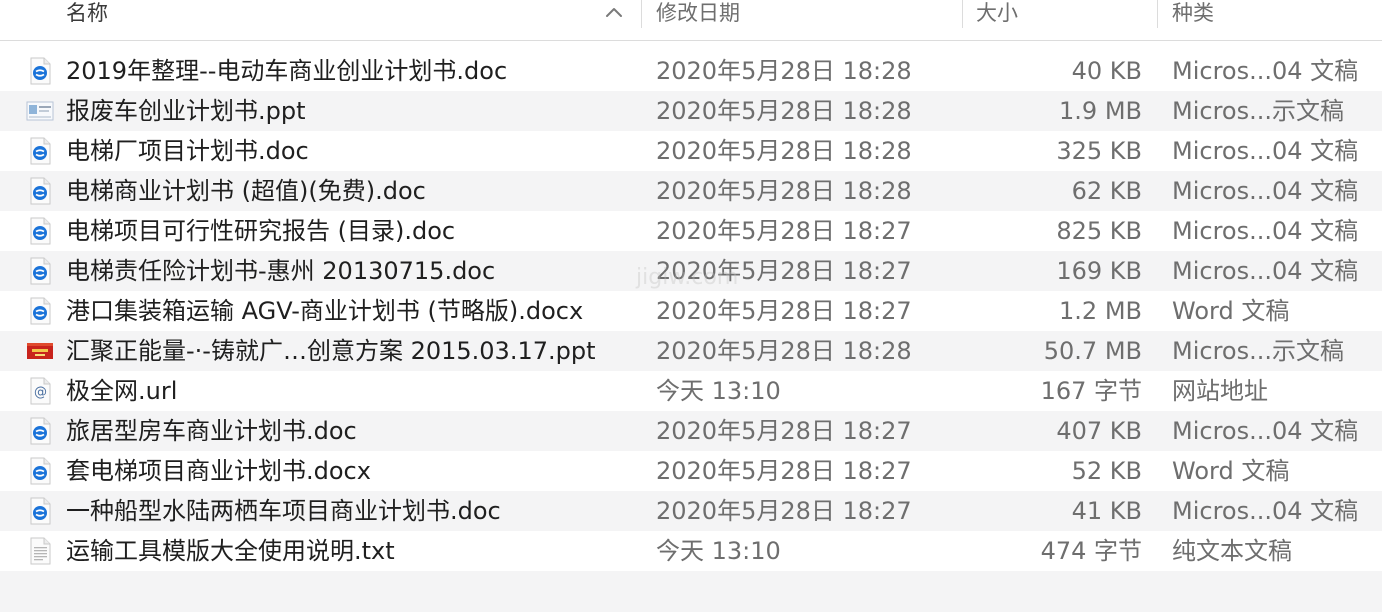 Image resolution: width=1382 pixels, height=612 pixels. What do you see at coordinates (230, 551) in the screenshot?
I see `file-name: 运输工具模版大全使用说明.txt` at bounding box center [230, 551].